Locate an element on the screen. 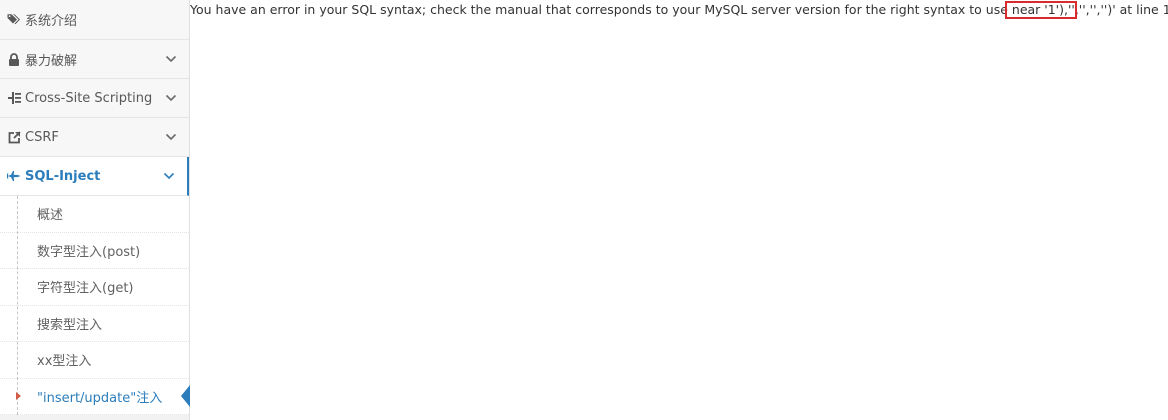 Image resolution: width=1168 pixels, height=420 pixels. submenu-item-search: 搜索型注入 is located at coordinates (94, 324).